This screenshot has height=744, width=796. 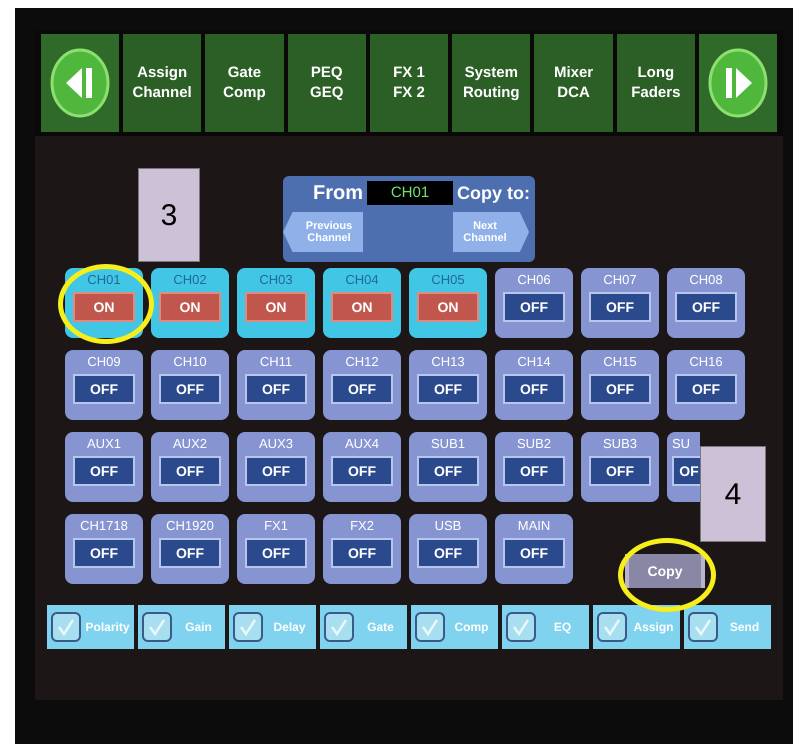 I want to click on channel-tile: SUB1 OFF, so click(x=448, y=467).